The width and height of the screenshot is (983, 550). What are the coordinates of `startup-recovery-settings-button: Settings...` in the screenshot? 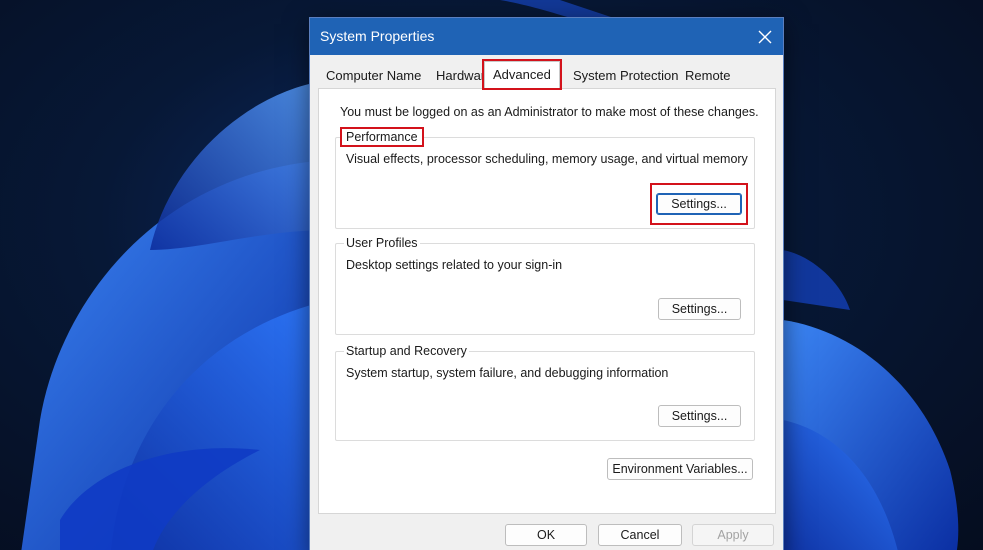 It's located at (699, 416).